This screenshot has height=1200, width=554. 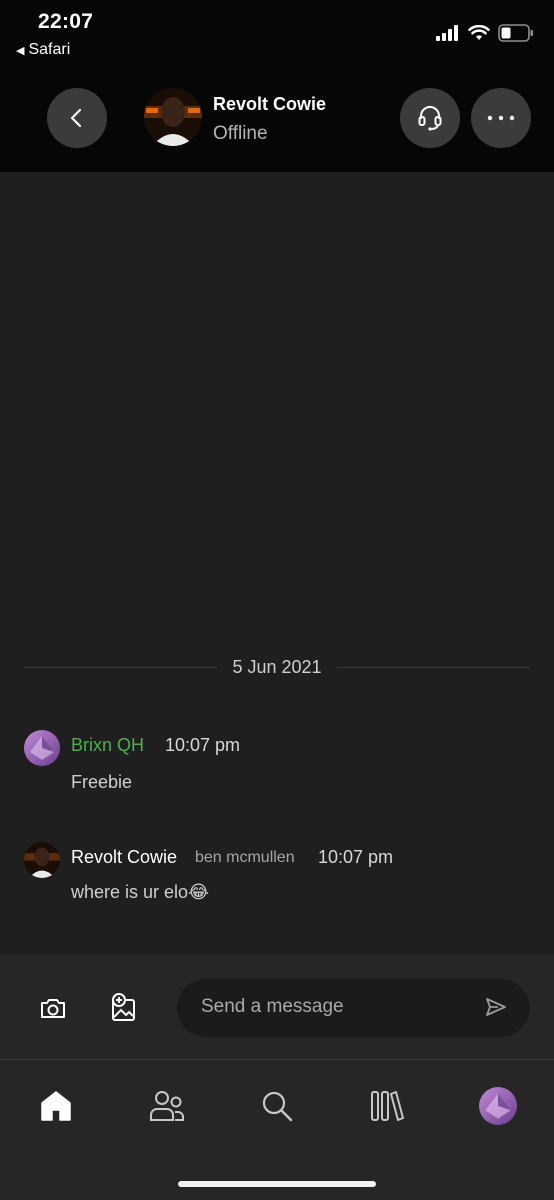 I want to click on headset-icon, so click(x=430, y=118).